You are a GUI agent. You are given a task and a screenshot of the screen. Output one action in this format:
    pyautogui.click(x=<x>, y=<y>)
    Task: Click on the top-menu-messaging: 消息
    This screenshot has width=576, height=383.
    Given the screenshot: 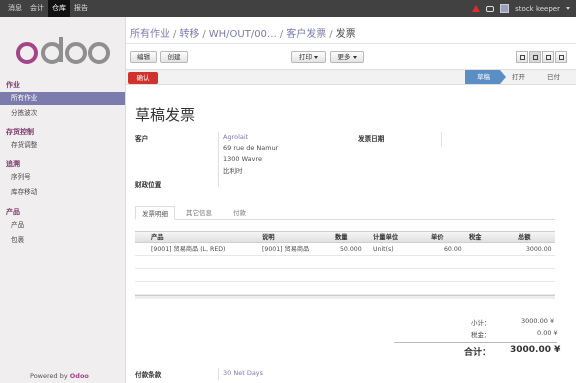 What is the action you would take?
    pyautogui.click(x=15, y=8)
    